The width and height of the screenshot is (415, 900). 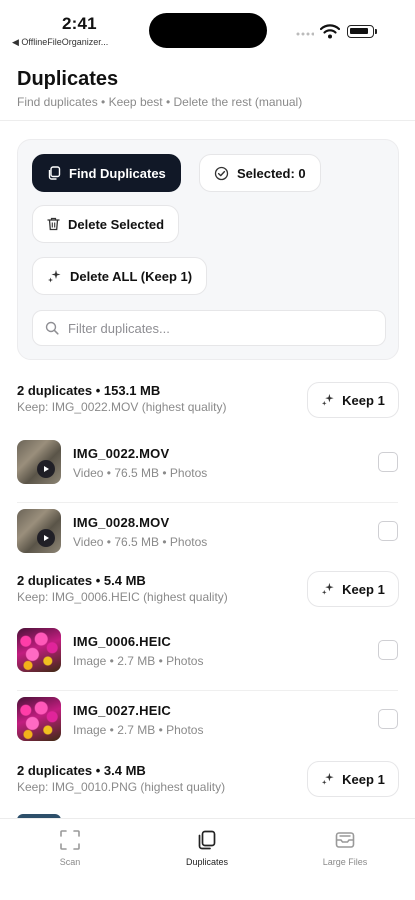 I want to click on tab-large-files: Large Files, so click(x=345, y=848).